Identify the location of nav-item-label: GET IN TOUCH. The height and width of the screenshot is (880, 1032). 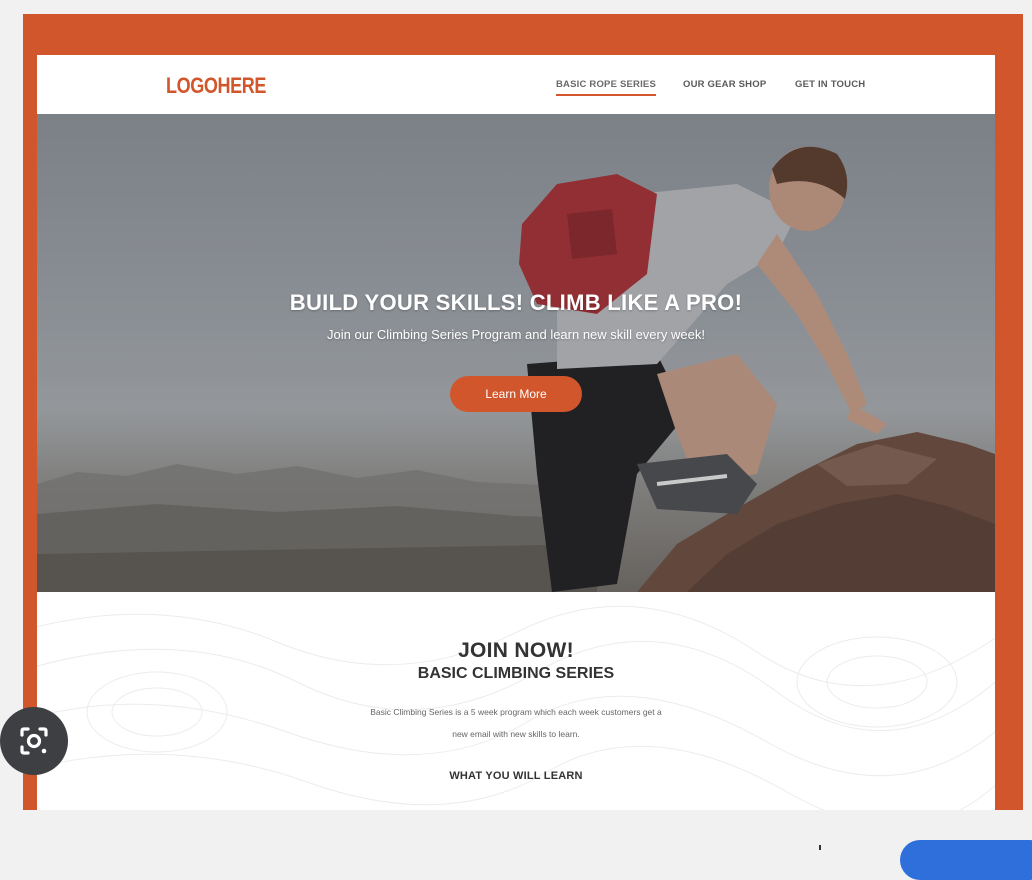
(830, 84).